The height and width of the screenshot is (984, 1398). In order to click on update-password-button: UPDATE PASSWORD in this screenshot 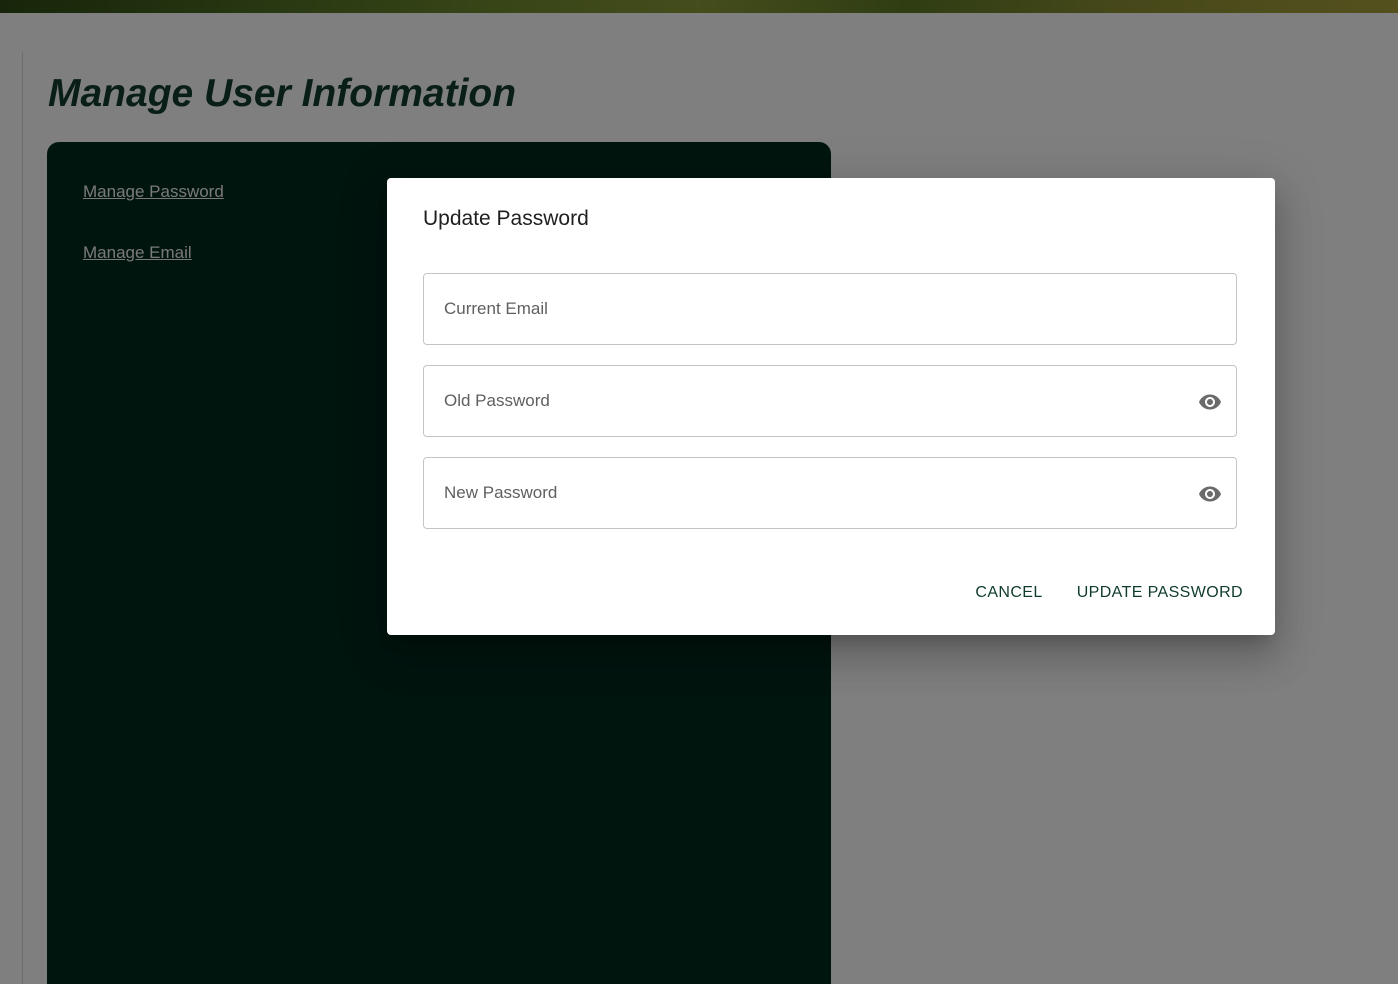, I will do `click(1160, 593)`.